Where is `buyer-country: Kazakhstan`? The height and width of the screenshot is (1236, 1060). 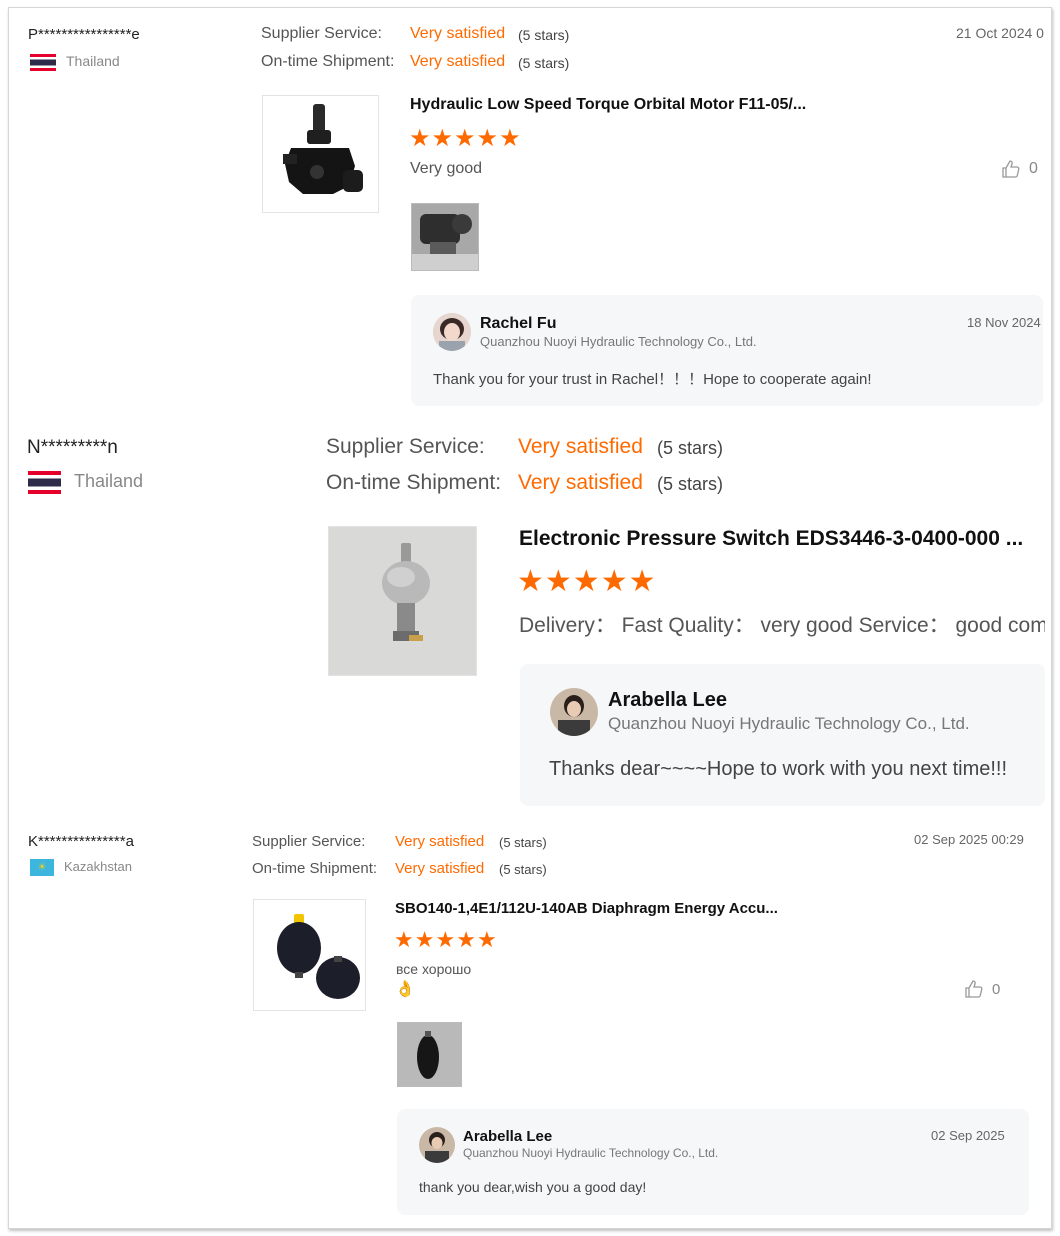 buyer-country: Kazakhstan is located at coordinates (98, 866).